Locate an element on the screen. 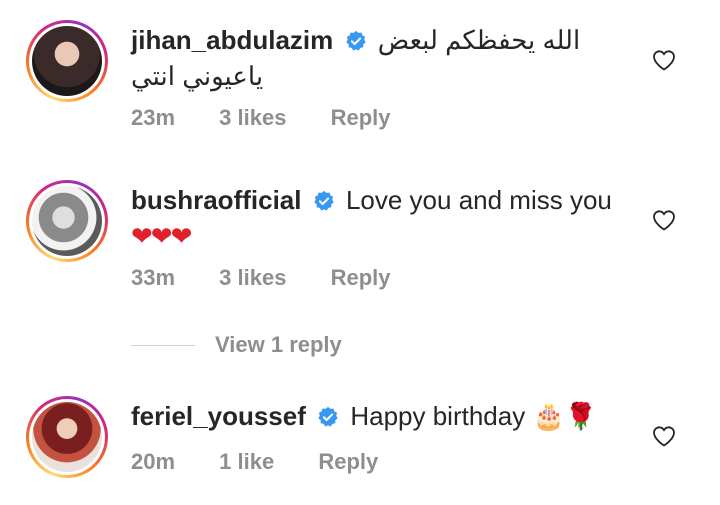 This screenshot has height=505, width=720. comment-username: bushraofficial is located at coordinates (216, 200).